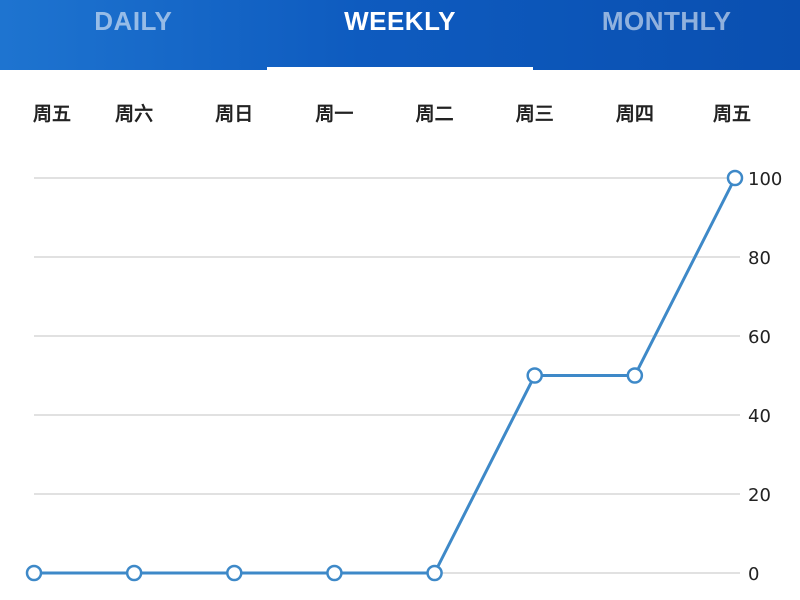 Image resolution: width=800 pixels, height=600 pixels. I want to click on x-category-label: 周三, so click(535, 114).